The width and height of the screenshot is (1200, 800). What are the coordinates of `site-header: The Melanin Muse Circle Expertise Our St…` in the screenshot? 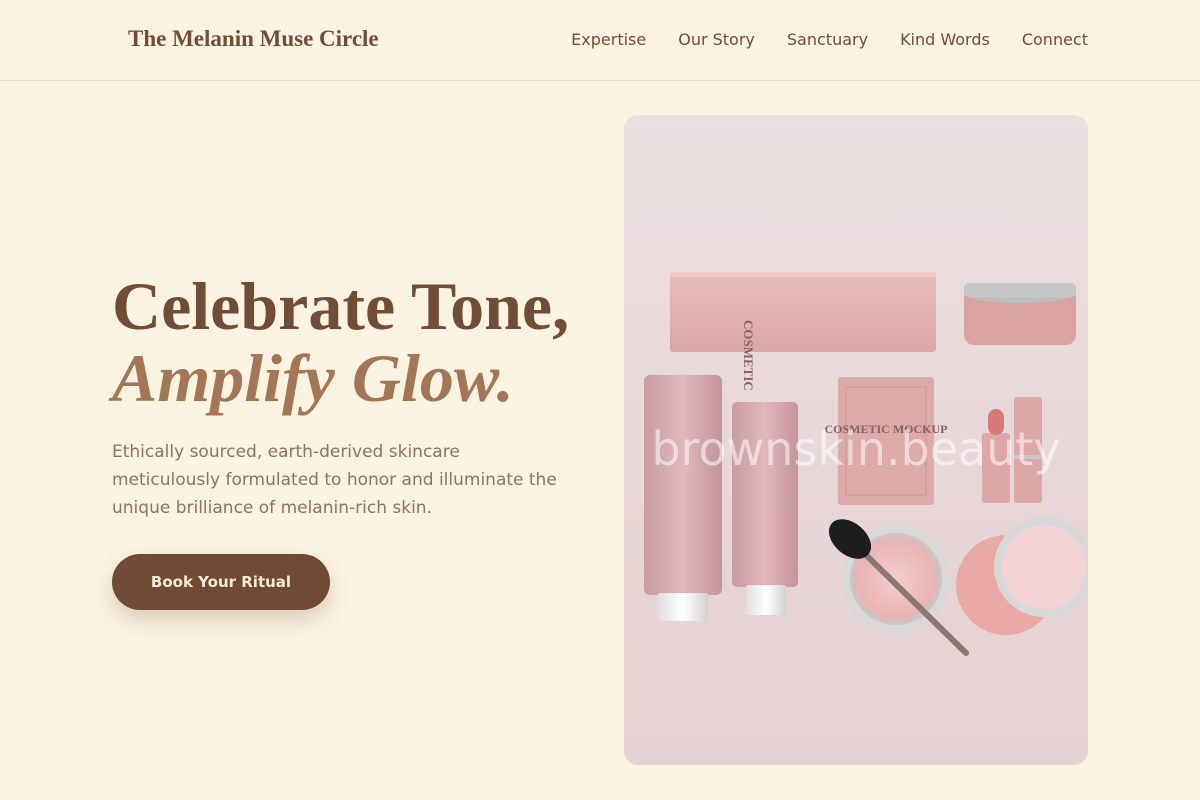 It's located at (600, 40).